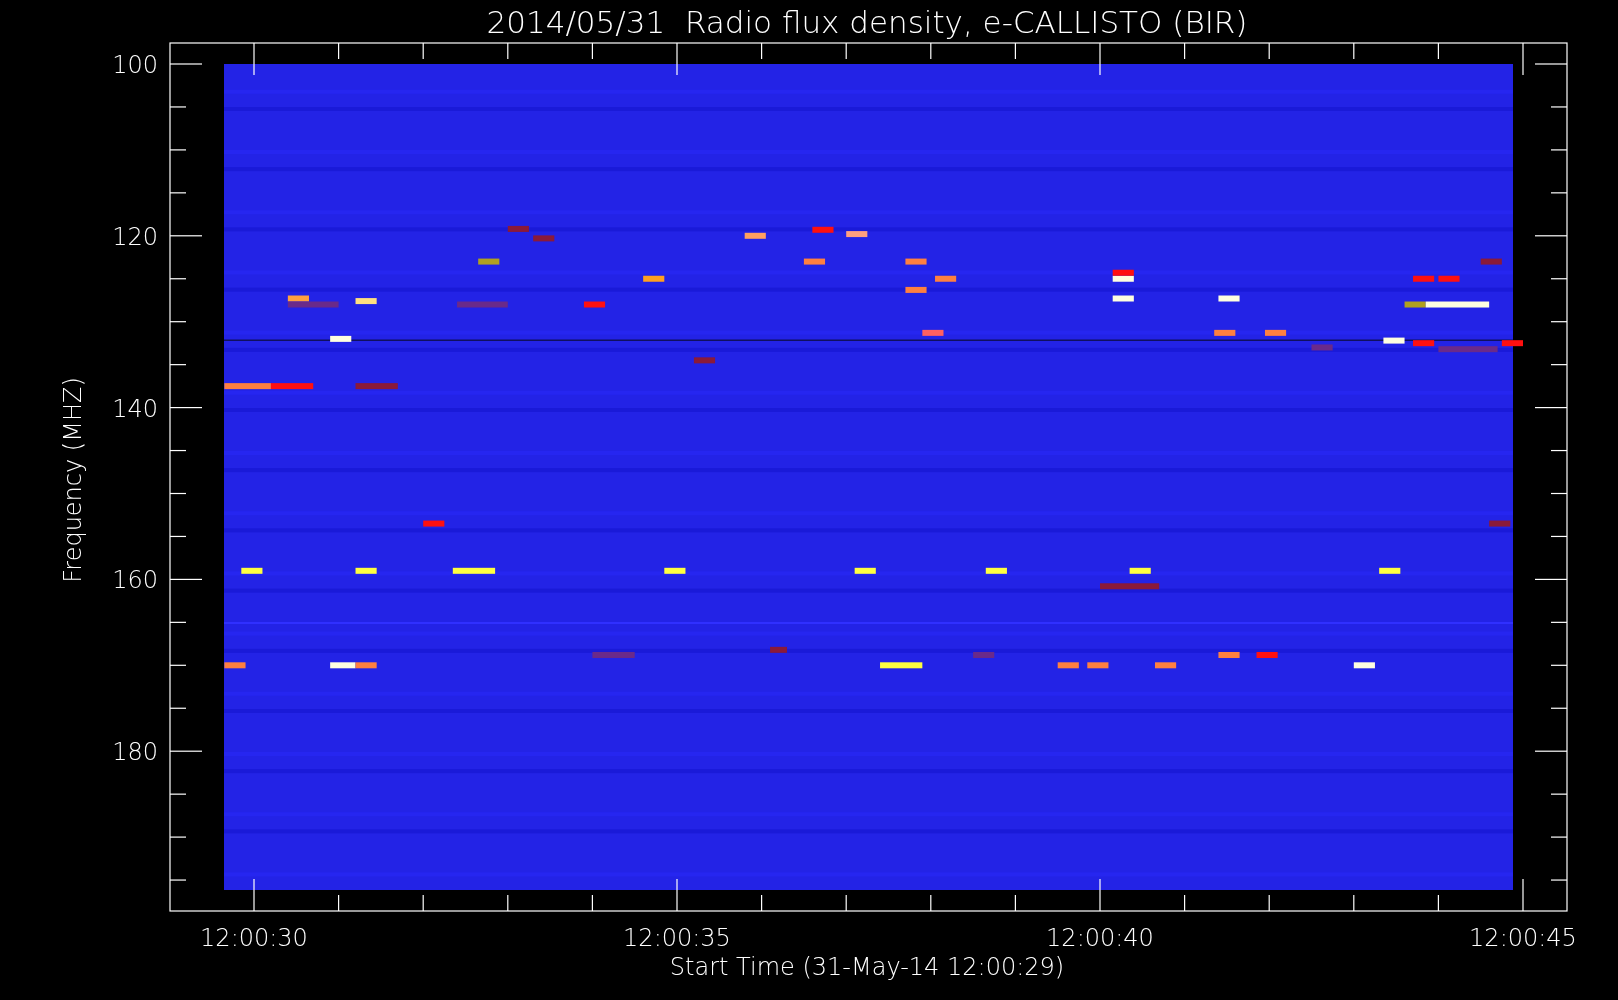 The width and height of the screenshot is (1618, 1000). I want to click on x-tick-label: 12:00:40, so click(1100, 938).